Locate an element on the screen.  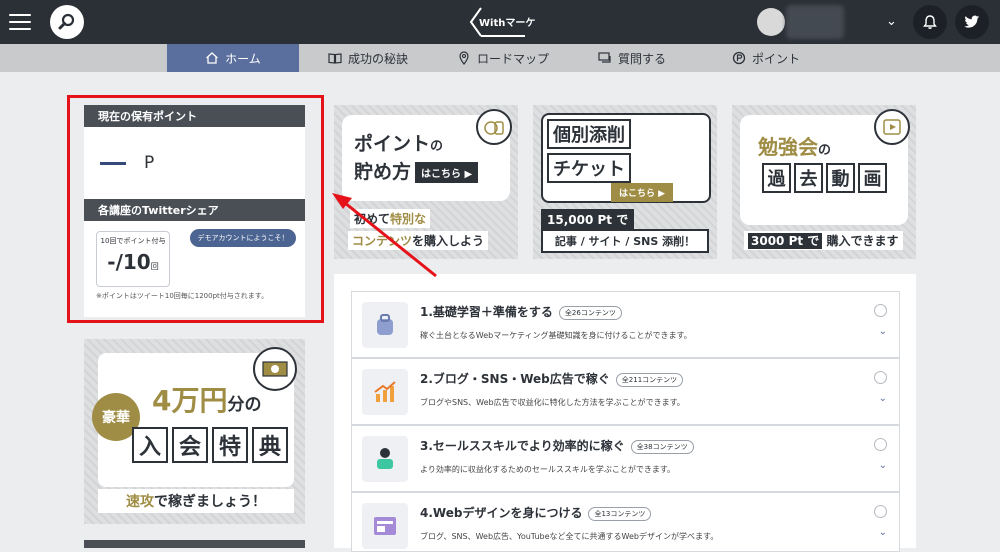
sales-person-icon is located at coordinates (385, 459).